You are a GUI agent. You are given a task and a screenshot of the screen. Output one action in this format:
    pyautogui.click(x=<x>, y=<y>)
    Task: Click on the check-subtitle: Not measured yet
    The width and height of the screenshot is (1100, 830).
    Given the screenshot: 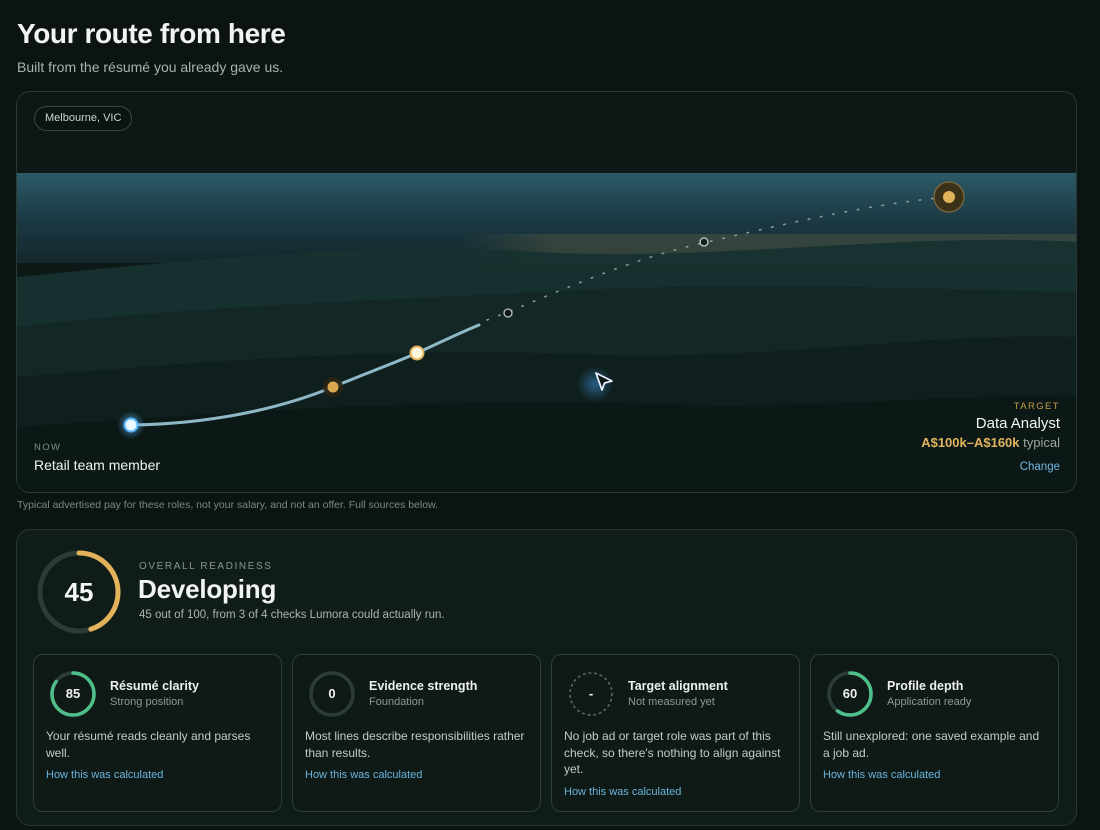 What is the action you would take?
    pyautogui.click(x=671, y=702)
    